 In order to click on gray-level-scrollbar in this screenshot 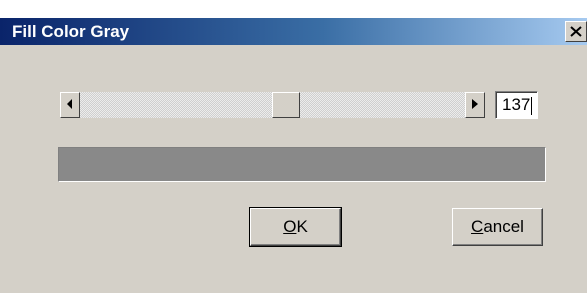, I will do `click(272, 105)`.